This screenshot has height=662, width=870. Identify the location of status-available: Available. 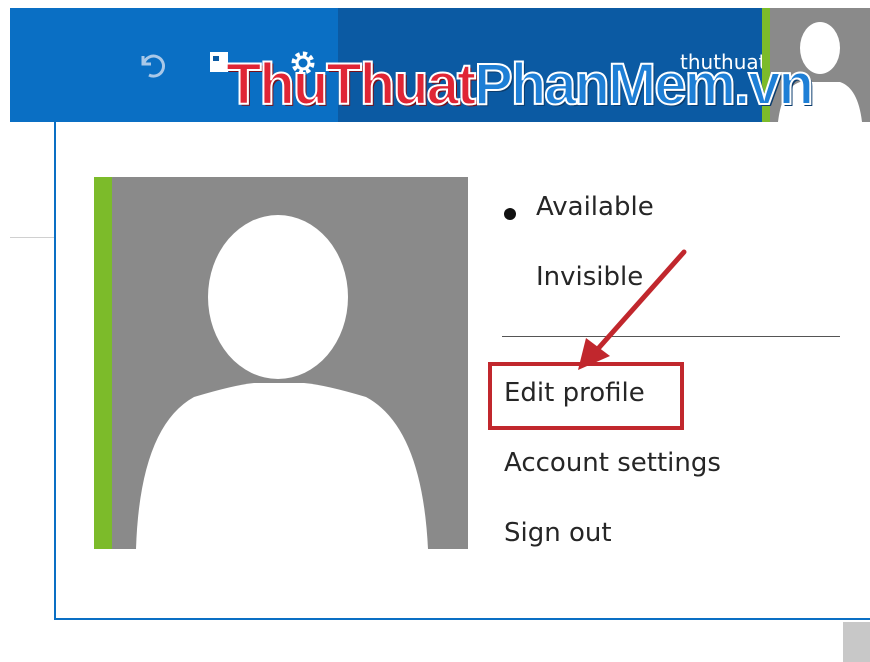
(595, 207).